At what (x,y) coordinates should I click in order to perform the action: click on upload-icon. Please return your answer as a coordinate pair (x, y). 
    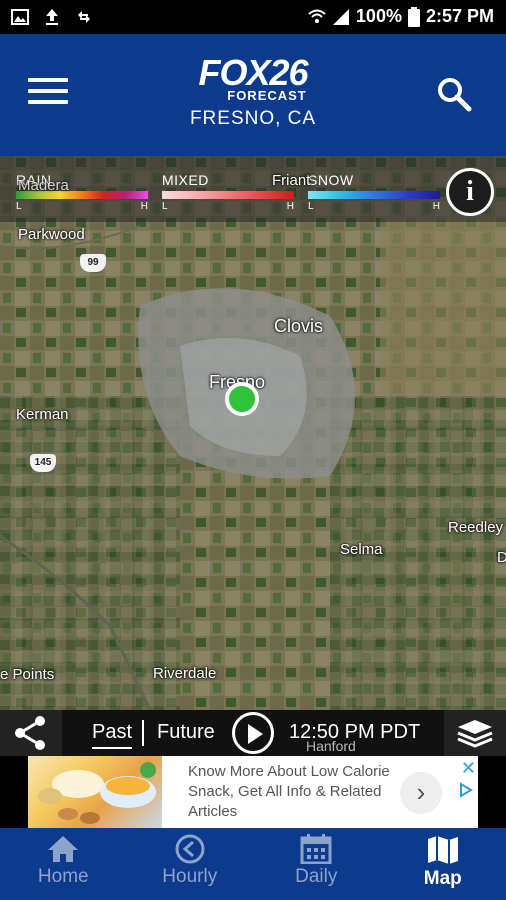
    Looking at the image, I should click on (52, 17).